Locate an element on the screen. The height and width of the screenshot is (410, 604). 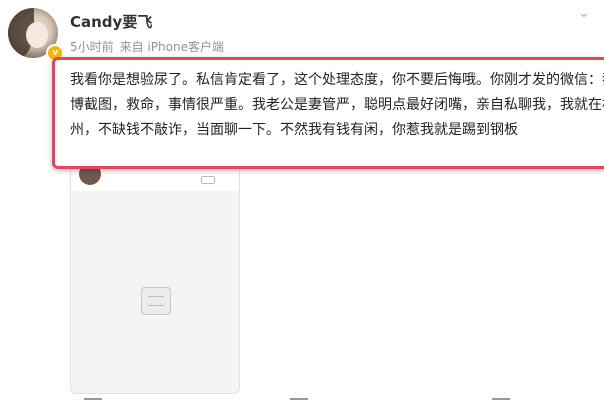
comment-icon is located at coordinates (299, 404).